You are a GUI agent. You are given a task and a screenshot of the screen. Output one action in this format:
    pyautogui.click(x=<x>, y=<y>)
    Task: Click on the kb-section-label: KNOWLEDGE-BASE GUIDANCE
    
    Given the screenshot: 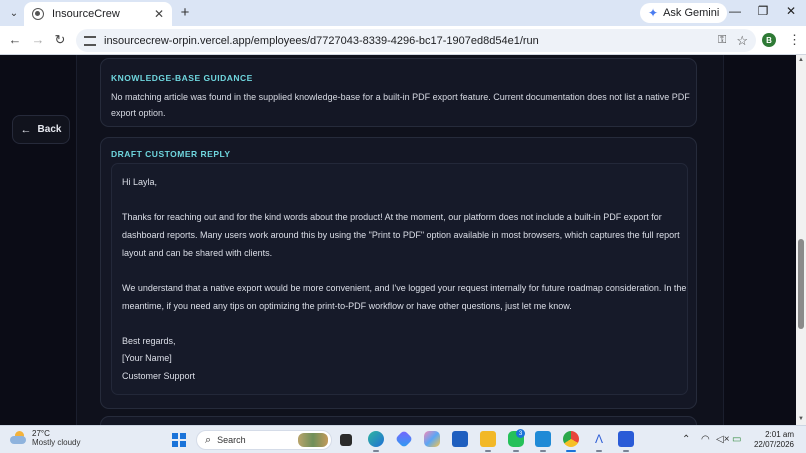 What is the action you would take?
    pyautogui.click(x=182, y=78)
    